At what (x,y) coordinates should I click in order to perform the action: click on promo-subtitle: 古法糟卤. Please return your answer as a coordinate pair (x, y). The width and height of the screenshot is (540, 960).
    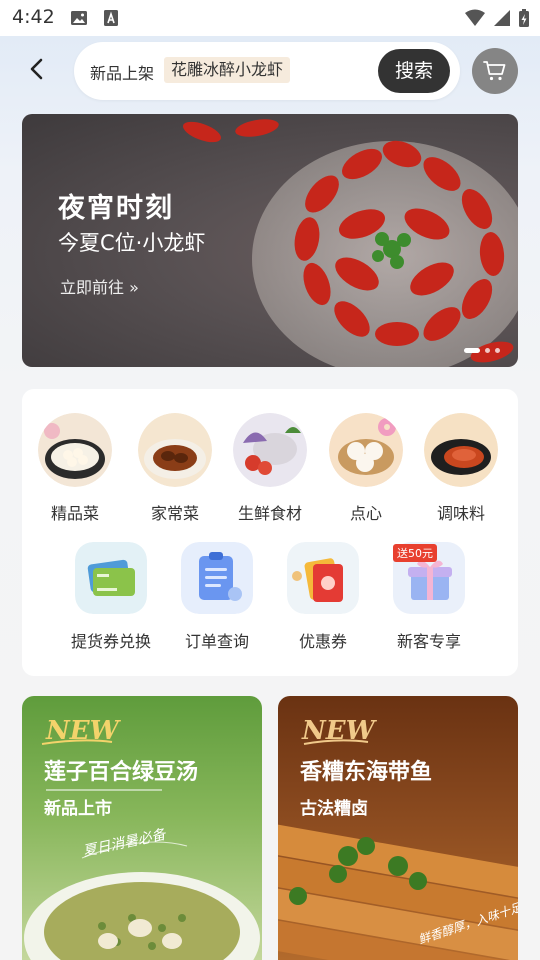
    Looking at the image, I should click on (334, 809).